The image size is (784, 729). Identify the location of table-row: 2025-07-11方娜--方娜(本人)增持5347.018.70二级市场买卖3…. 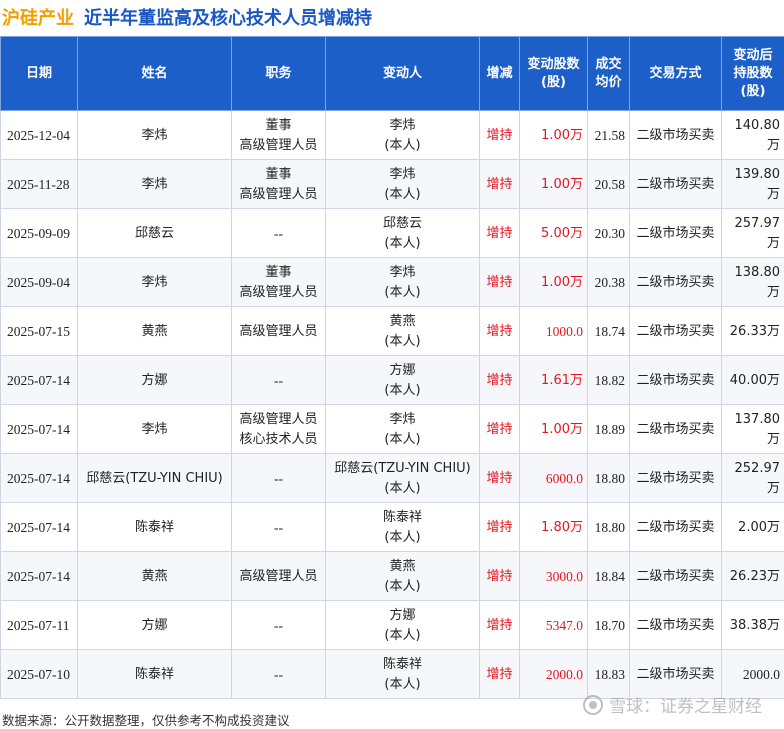
(392, 625).